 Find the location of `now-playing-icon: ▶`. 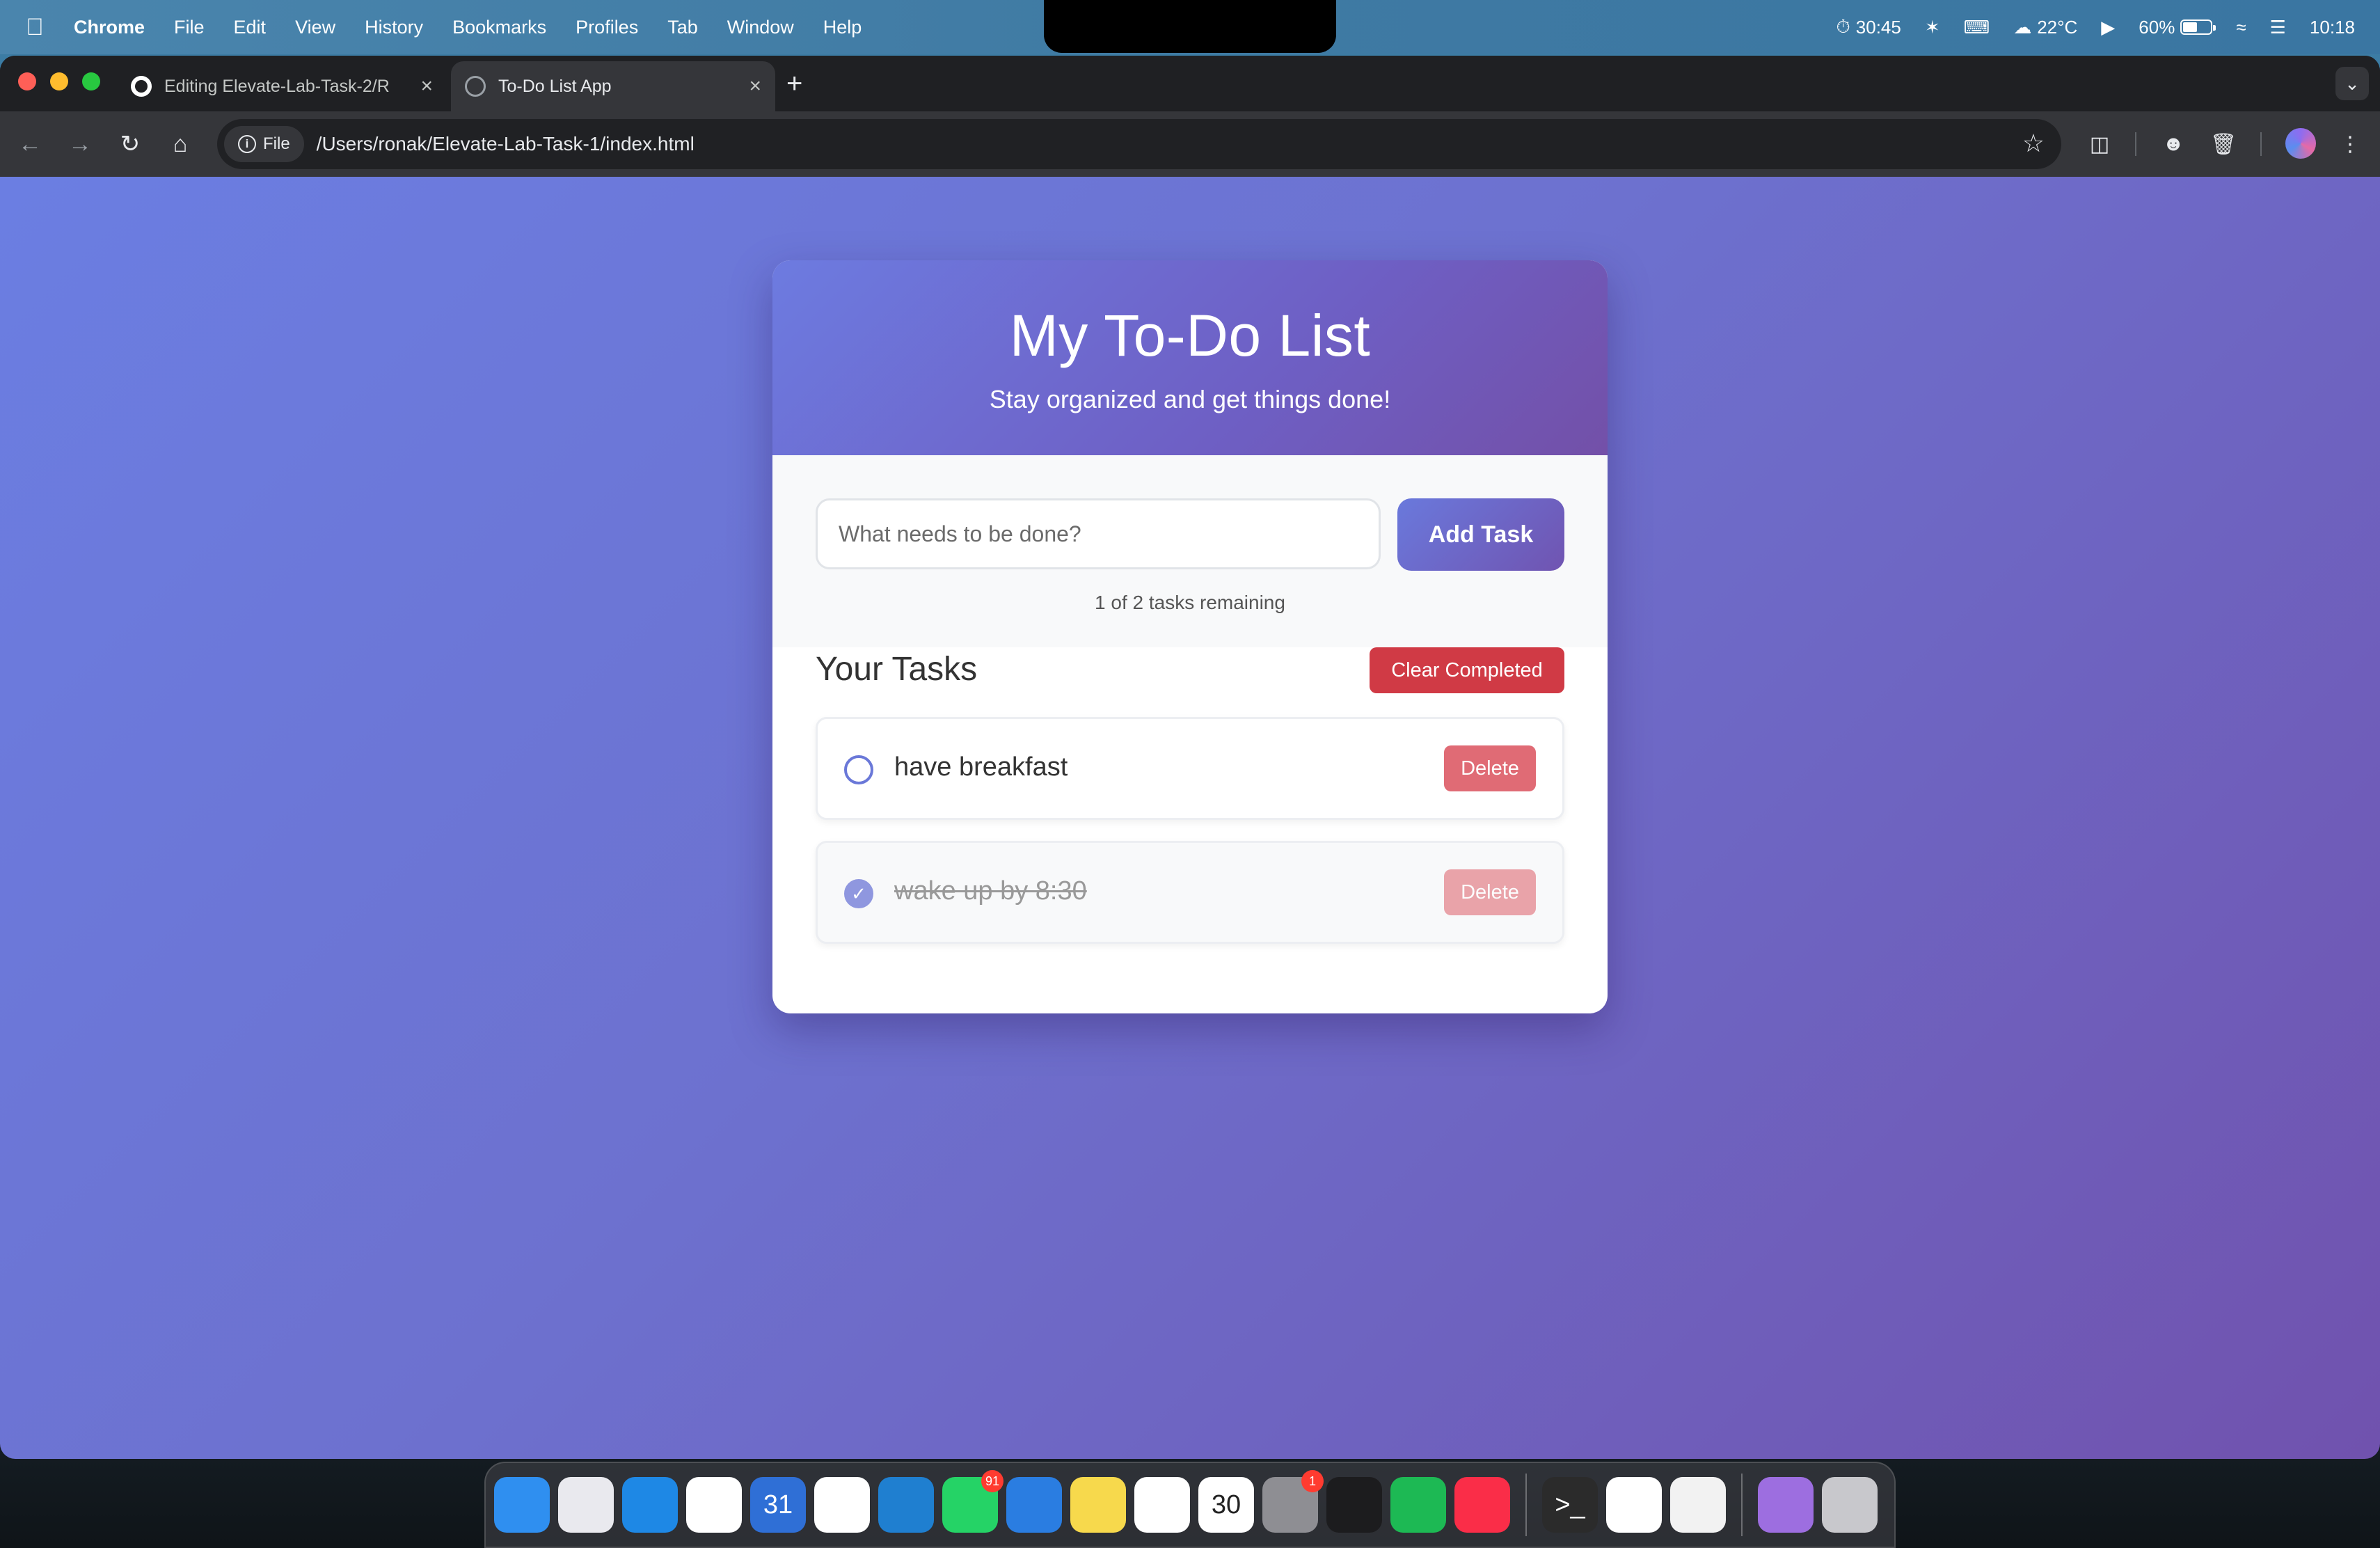

now-playing-icon: ▶ is located at coordinates (2108, 27).